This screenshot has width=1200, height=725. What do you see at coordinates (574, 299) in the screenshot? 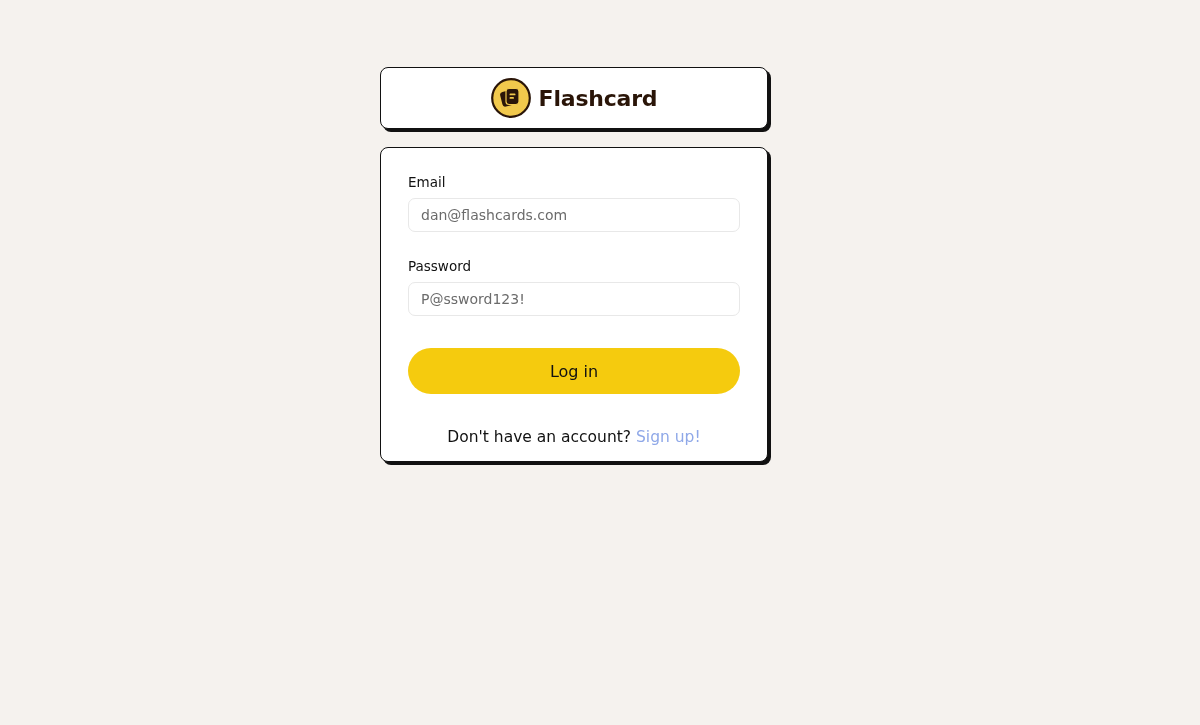
I see `input-field: P@ssword123!` at bounding box center [574, 299].